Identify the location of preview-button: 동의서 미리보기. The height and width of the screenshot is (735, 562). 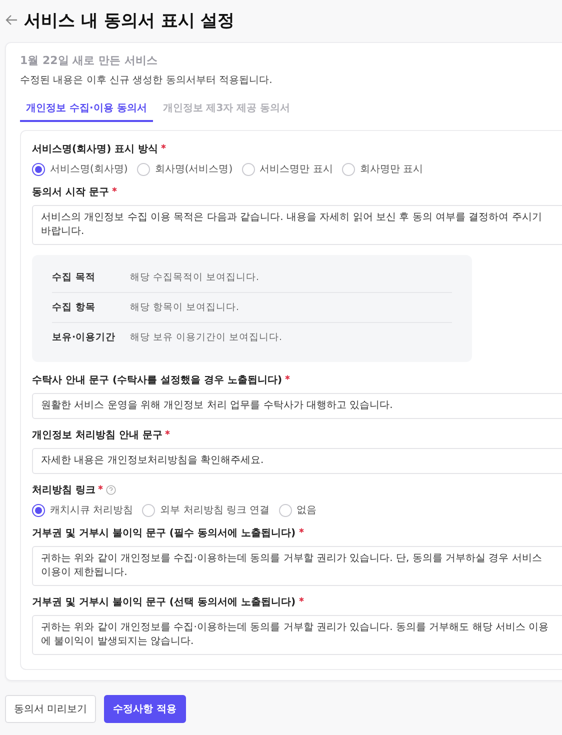
(50, 709).